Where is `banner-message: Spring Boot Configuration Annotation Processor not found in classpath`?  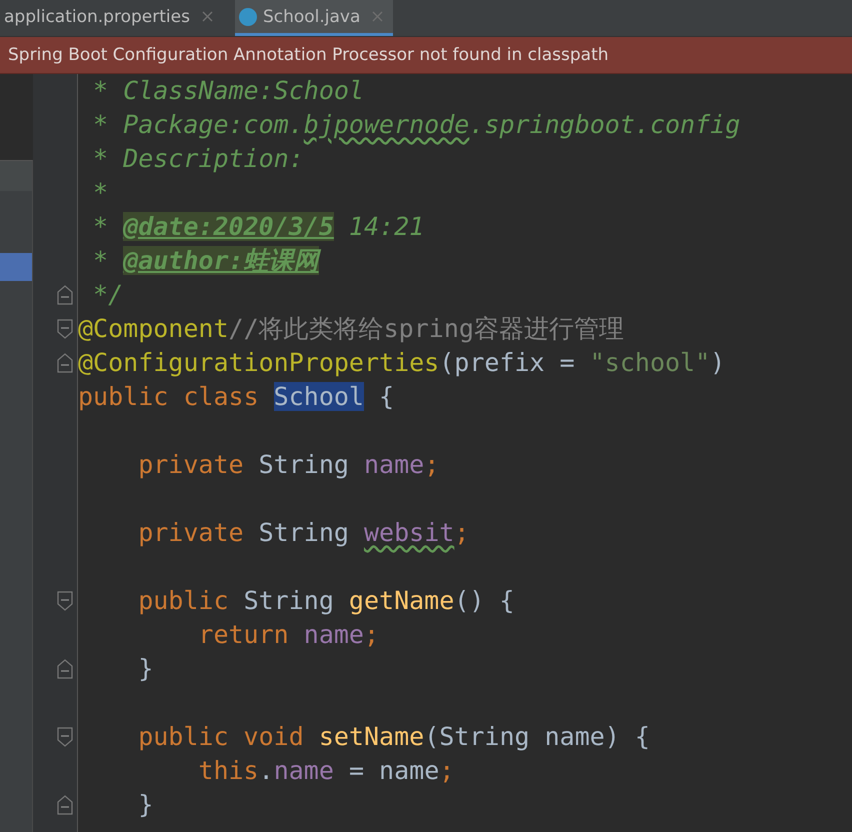
banner-message: Spring Boot Configuration Annotation Processor not found in classpath is located at coordinates (308, 55).